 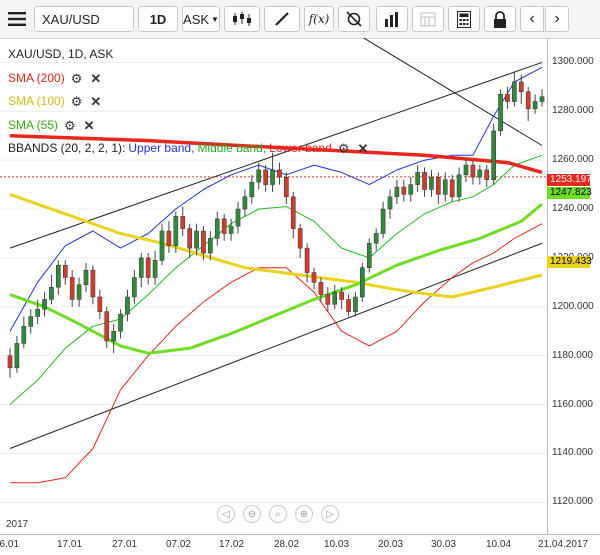 I want to click on indicators-button: f(x), so click(x=319, y=19).